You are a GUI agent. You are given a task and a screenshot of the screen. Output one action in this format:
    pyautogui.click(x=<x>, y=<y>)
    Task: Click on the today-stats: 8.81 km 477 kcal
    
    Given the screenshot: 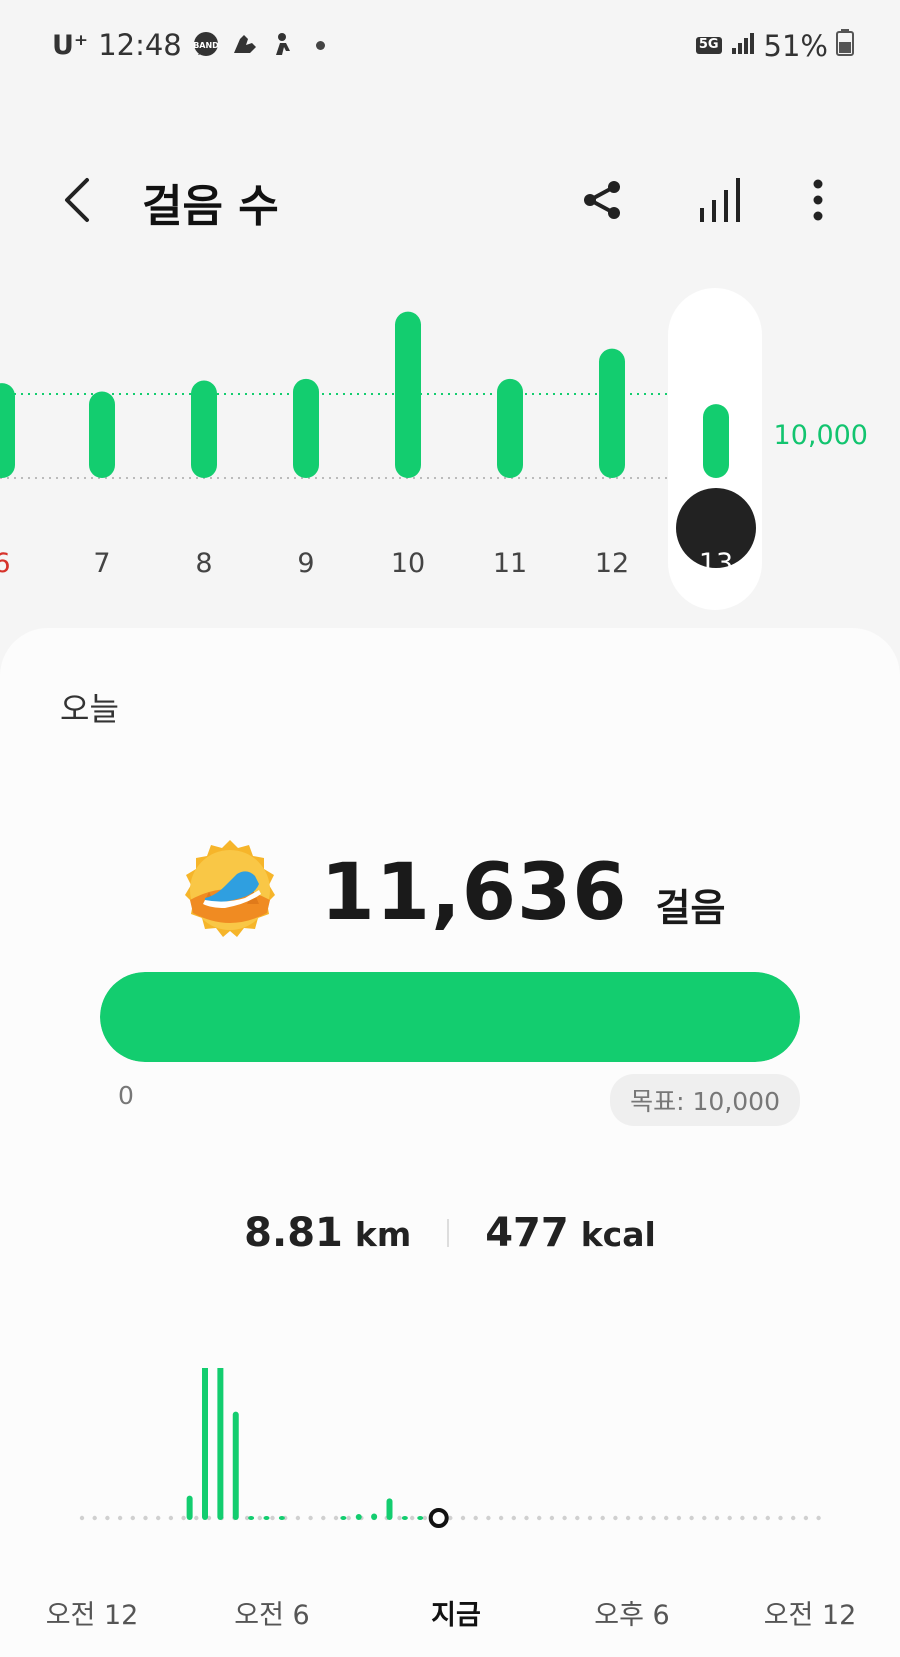 What is the action you would take?
    pyautogui.click(x=450, y=1233)
    